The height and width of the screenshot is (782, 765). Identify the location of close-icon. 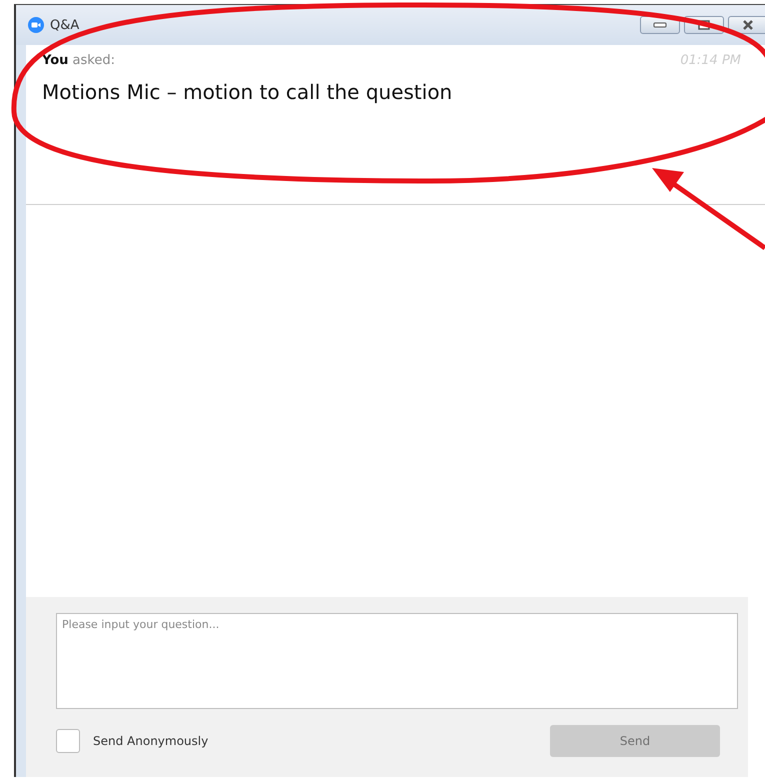
(748, 25).